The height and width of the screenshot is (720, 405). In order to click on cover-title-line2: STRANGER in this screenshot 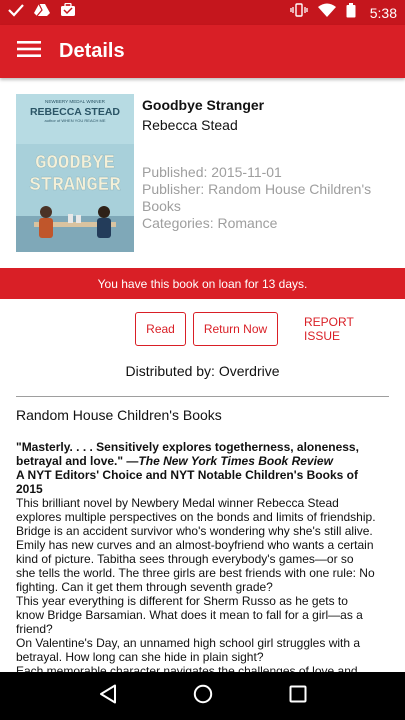, I will do `click(75, 185)`.